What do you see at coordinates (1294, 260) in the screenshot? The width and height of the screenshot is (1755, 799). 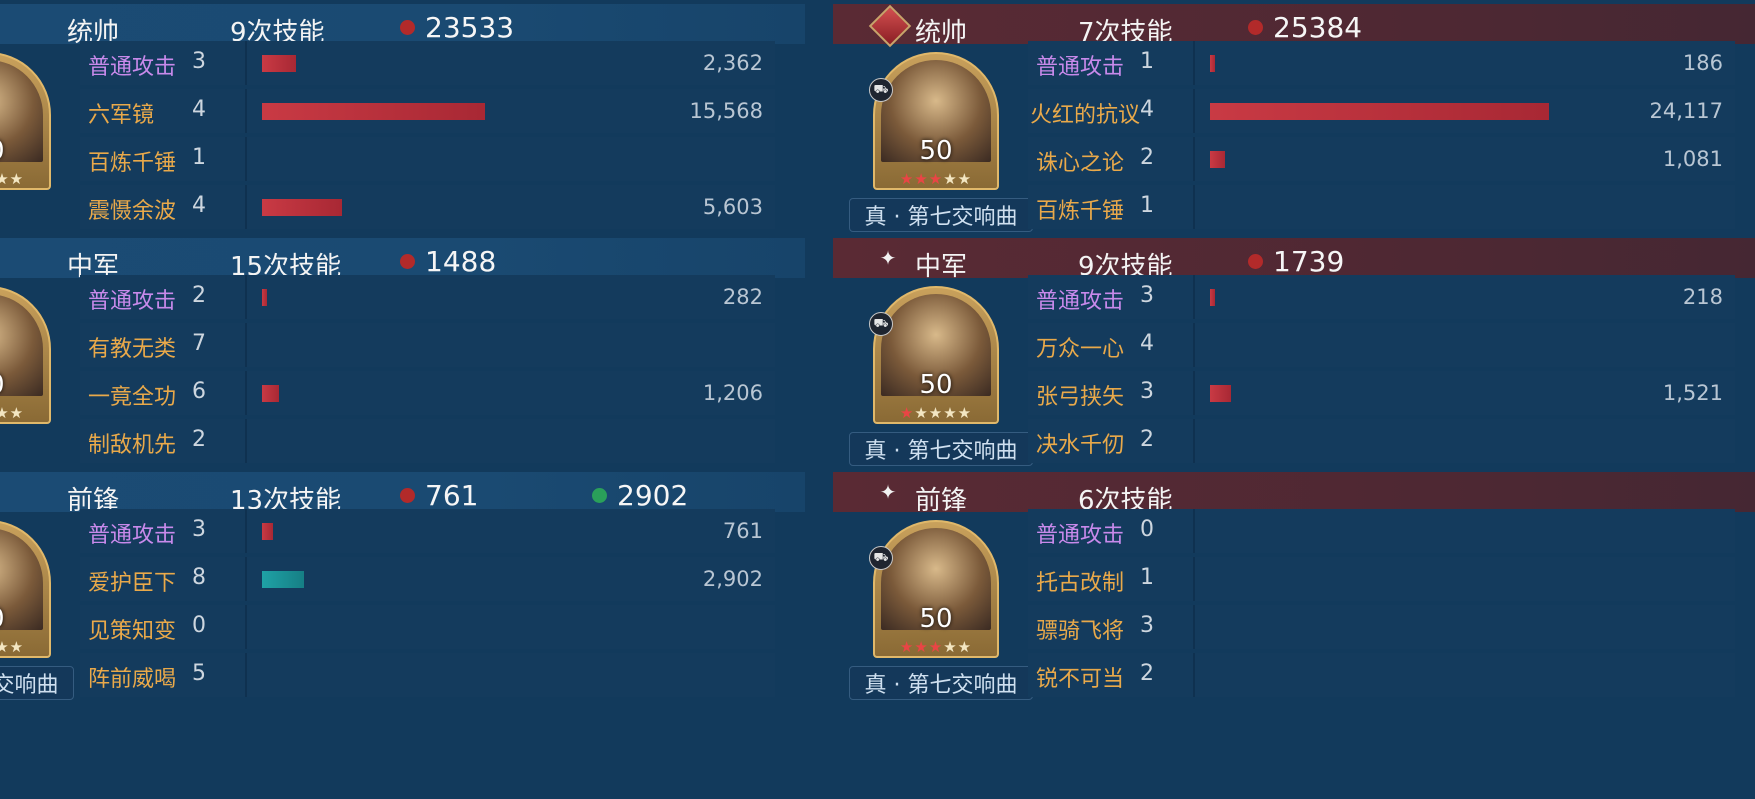 I see `section-header: ✦ 中军 9次技能 1739` at bounding box center [1294, 260].